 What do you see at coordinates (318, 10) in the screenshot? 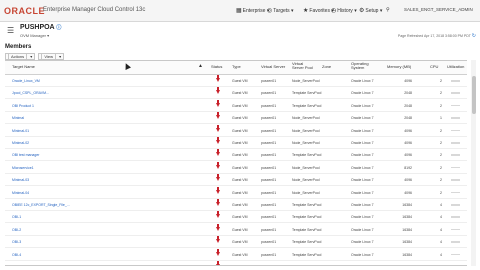
I see `favorites-menu: ★Favorites ▾` at bounding box center [318, 10].